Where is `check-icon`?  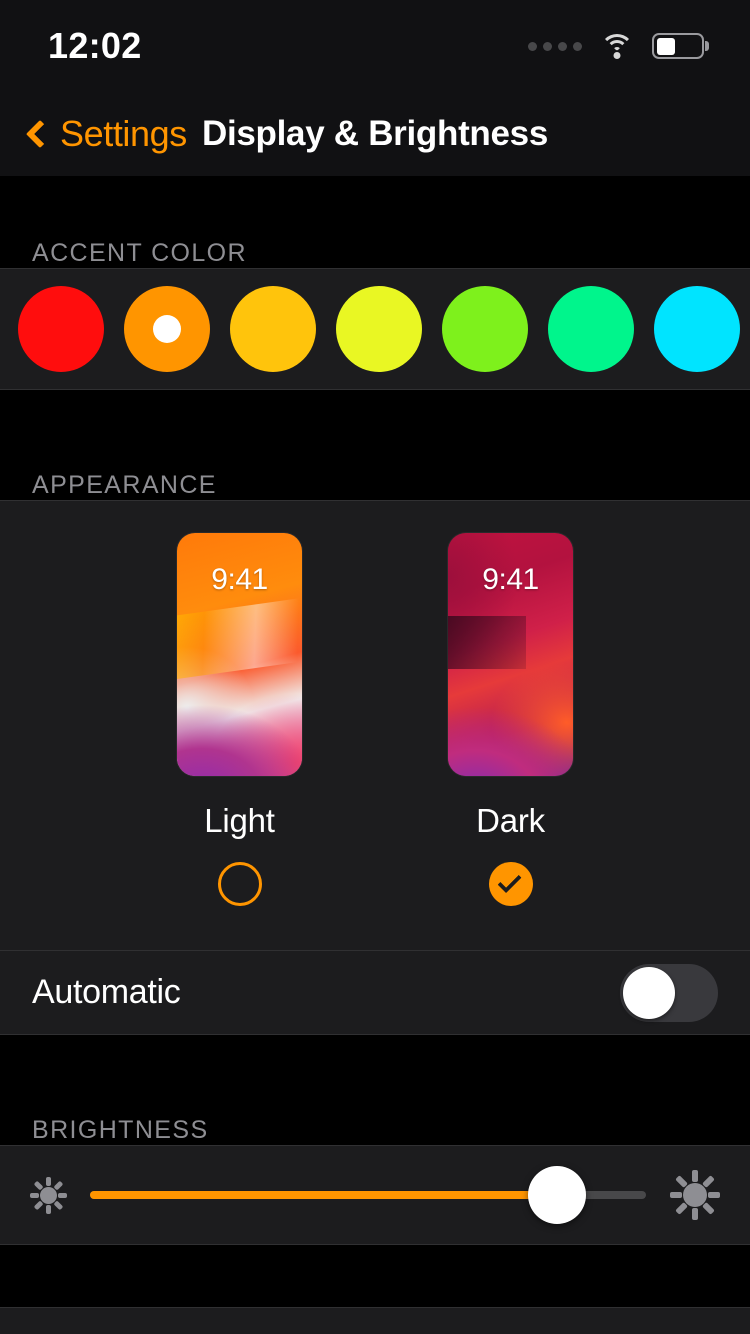
check-icon is located at coordinates (509, 881).